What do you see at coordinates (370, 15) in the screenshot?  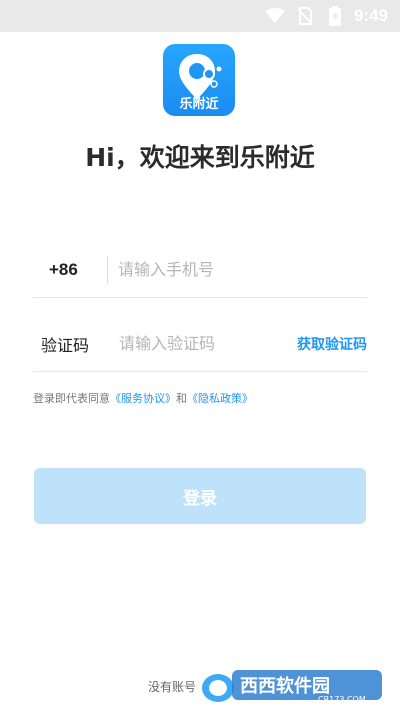 I see `status-time: 9:49` at bounding box center [370, 15].